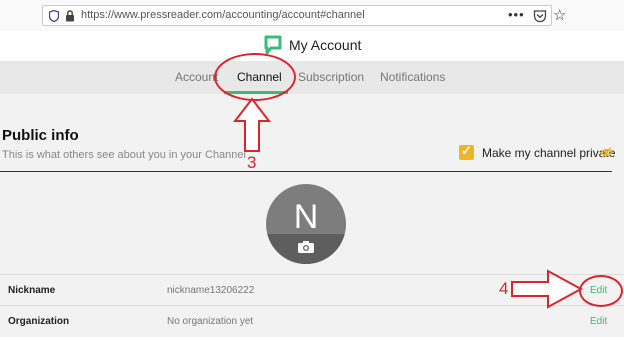  Describe the element at coordinates (559, 15) in the screenshot. I see `bookmark-star-icon: ☆` at that location.